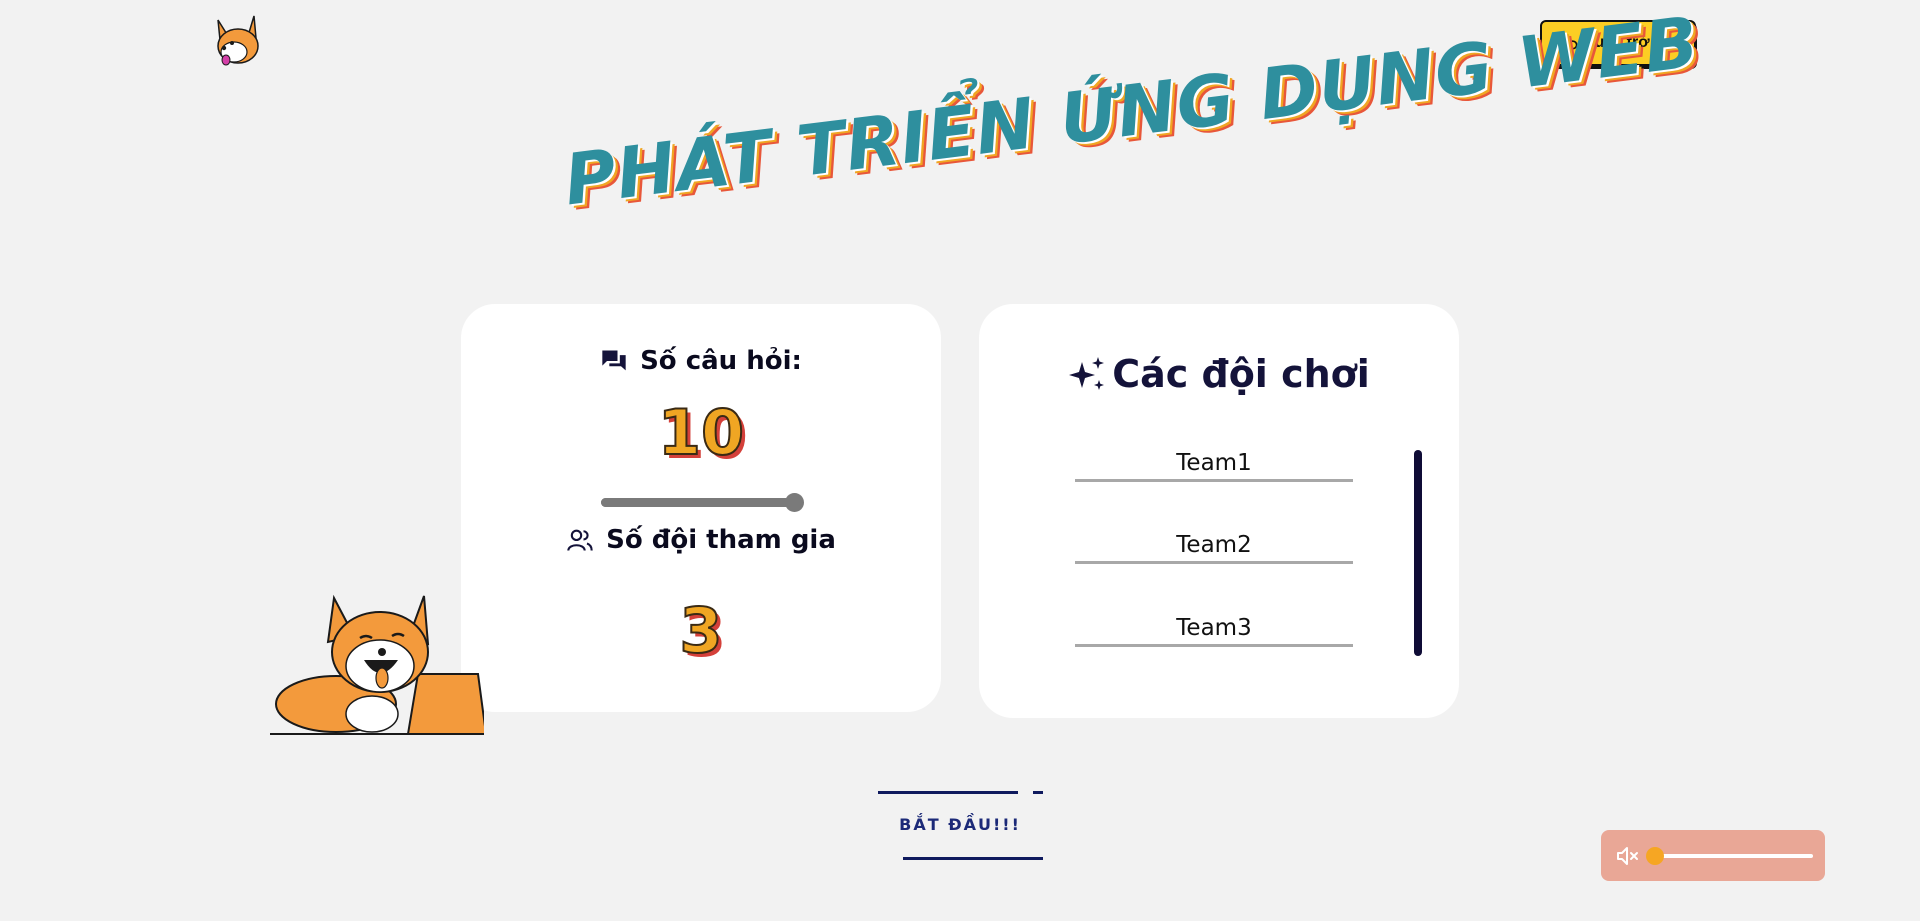 The image size is (1920, 921). I want to click on corgi-laptop-illustration, so click(378, 663).